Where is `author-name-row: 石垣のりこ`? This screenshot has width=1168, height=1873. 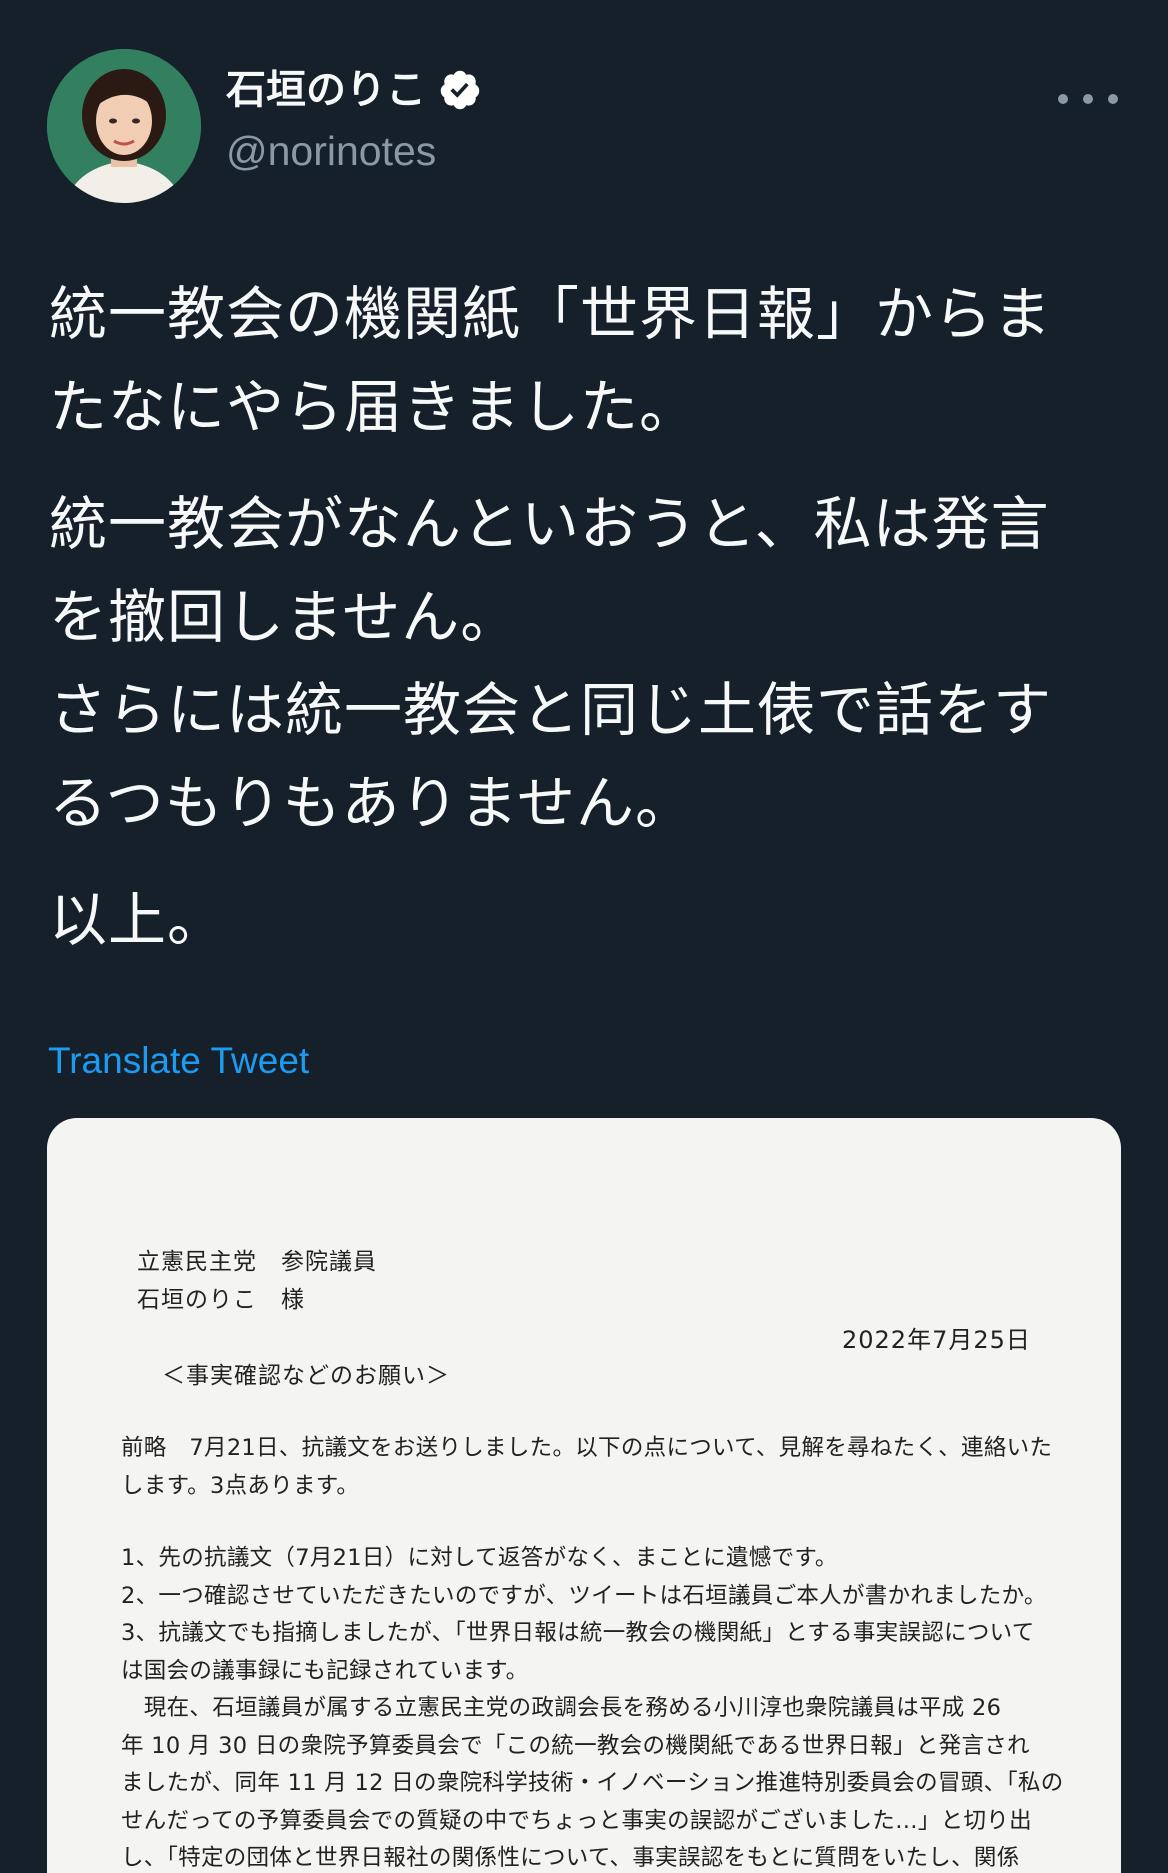 author-name-row: 石垣のりこ is located at coordinates (354, 90).